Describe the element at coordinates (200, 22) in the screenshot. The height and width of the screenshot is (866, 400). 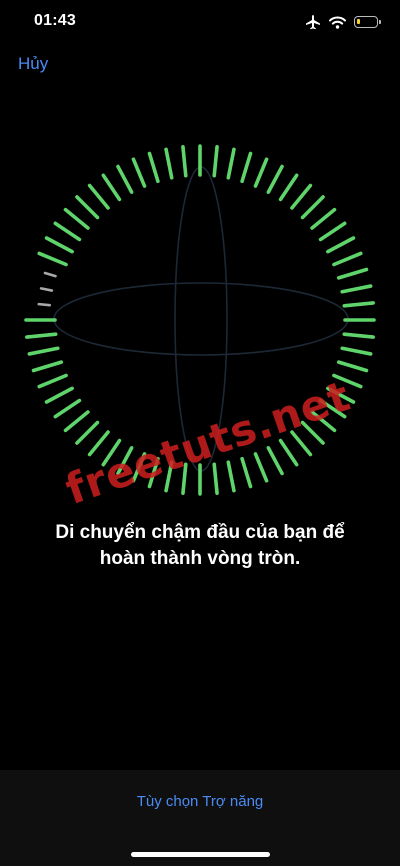
I see `status-bar: 01:43` at that location.